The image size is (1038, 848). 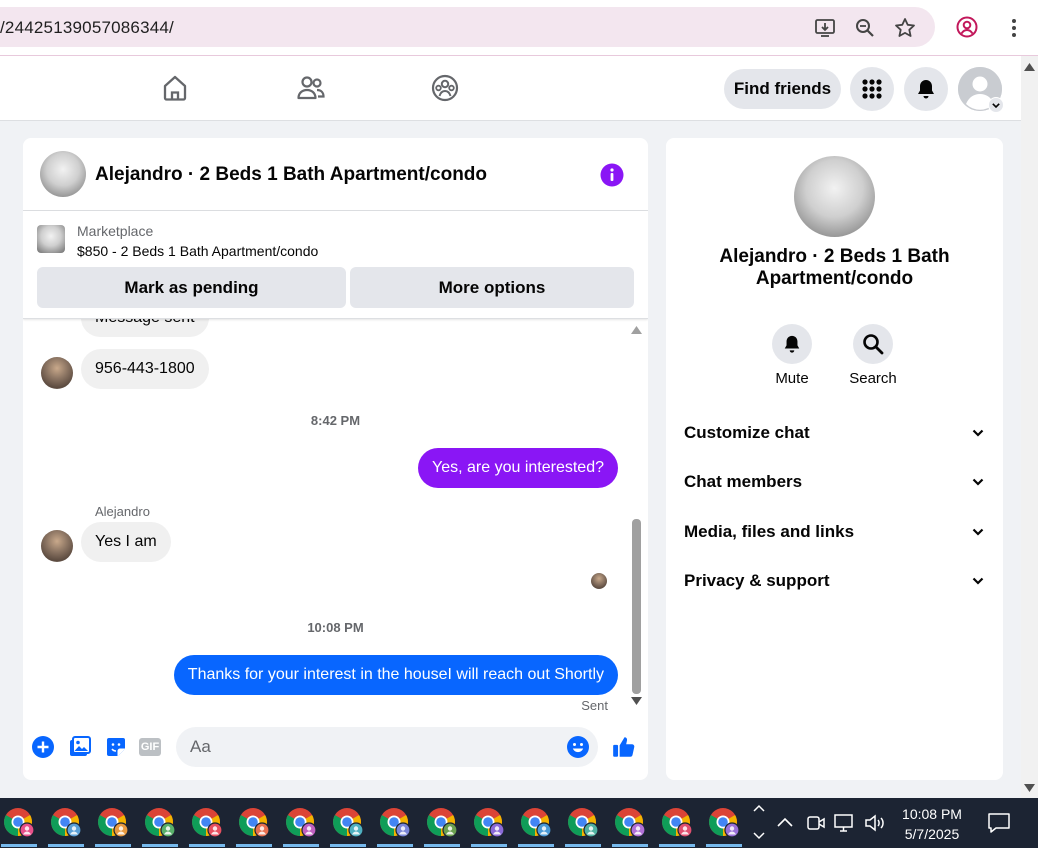 What do you see at coordinates (612, 175) in the screenshot?
I see `info-icon` at bounding box center [612, 175].